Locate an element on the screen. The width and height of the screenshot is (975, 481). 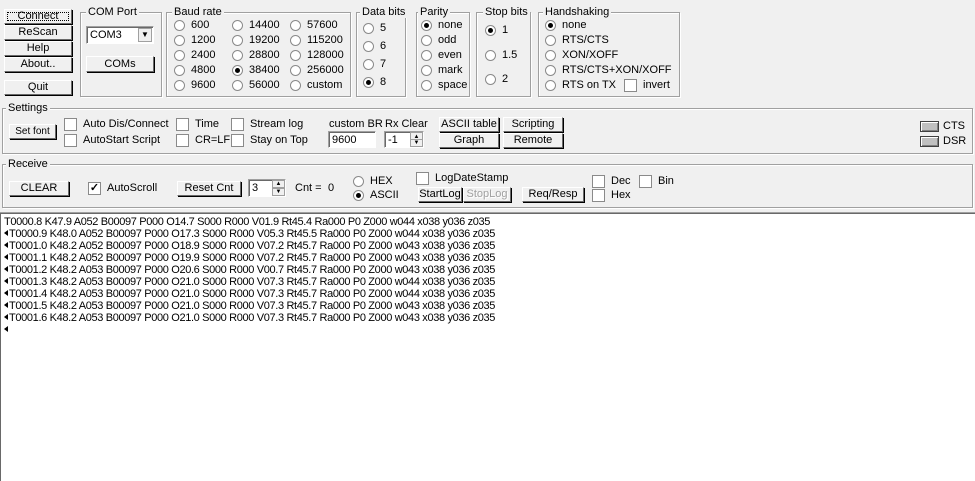
graph-button: Graph is located at coordinates (469, 140).